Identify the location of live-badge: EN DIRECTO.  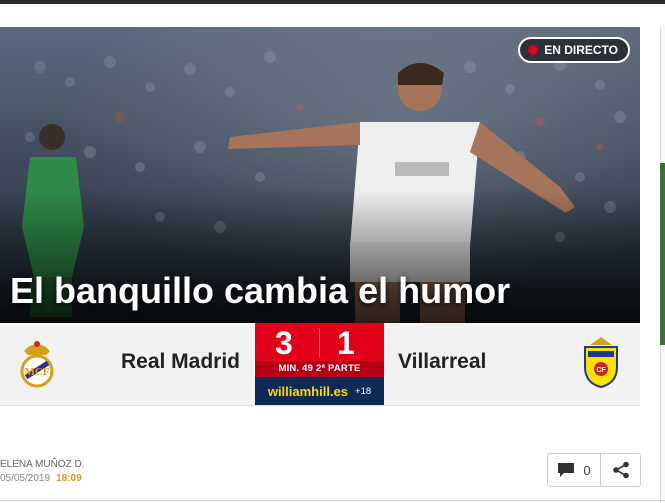
(574, 50).